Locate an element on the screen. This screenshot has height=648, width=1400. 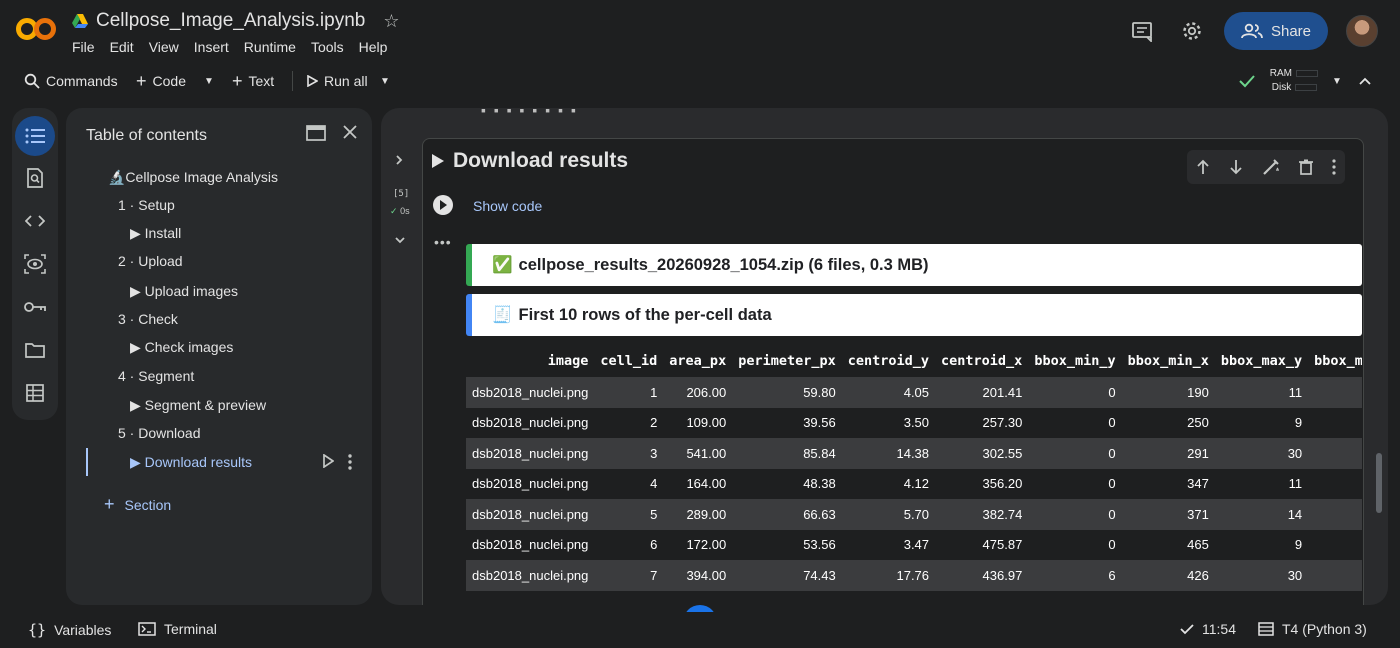
resource-monitor: RAM Disk is located at coordinates (1294, 81).